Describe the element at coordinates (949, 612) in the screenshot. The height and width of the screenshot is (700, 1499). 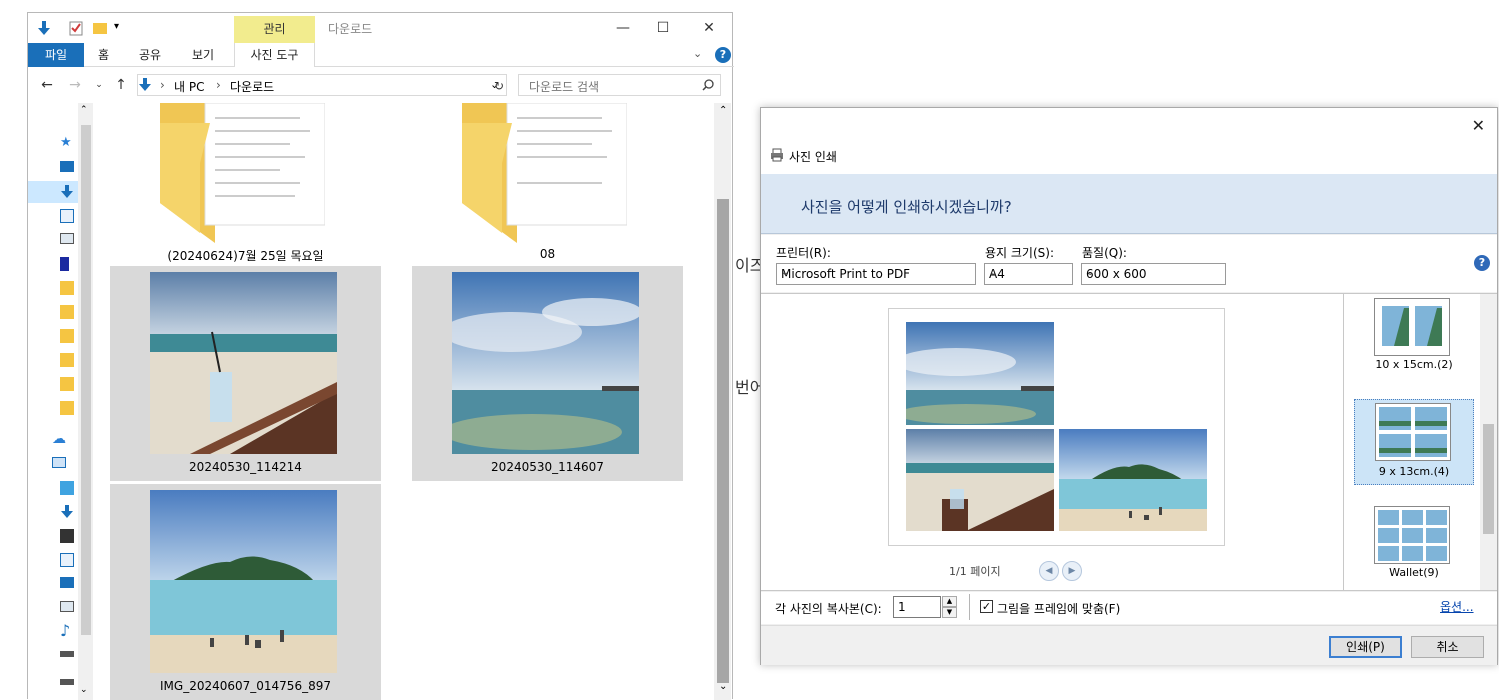
I see `copies-decrement-button: ▼` at that location.